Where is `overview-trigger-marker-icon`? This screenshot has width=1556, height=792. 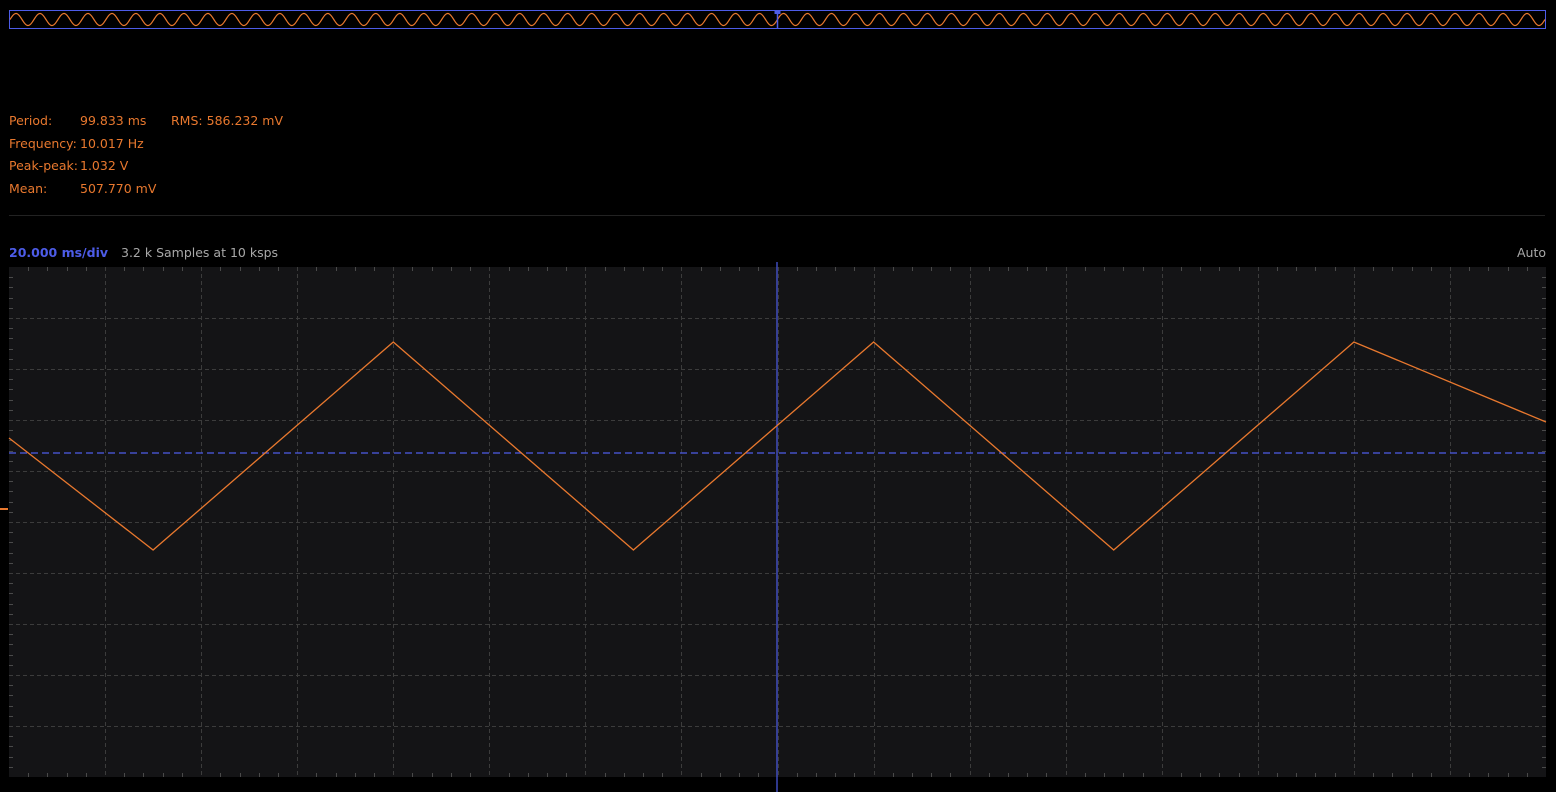
overview-trigger-marker-icon is located at coordinates (777, 12).